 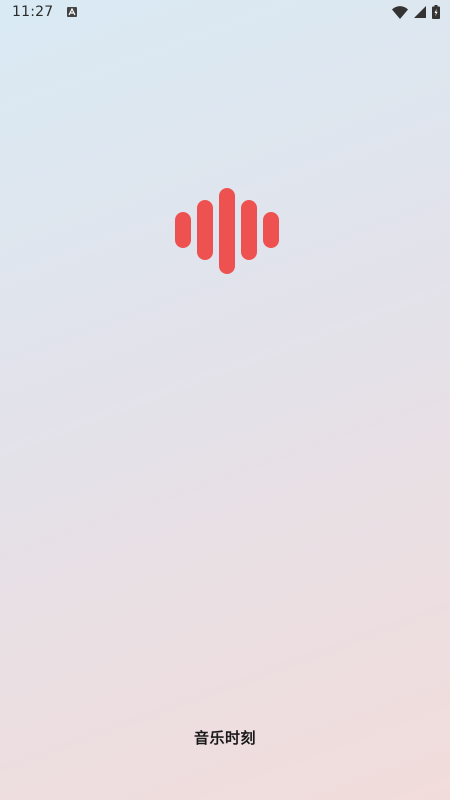 What do you see at coordinates (224, 738) in the screenshot?
I see `app-name: 音乐时刻` at bounding box center [224, 738].